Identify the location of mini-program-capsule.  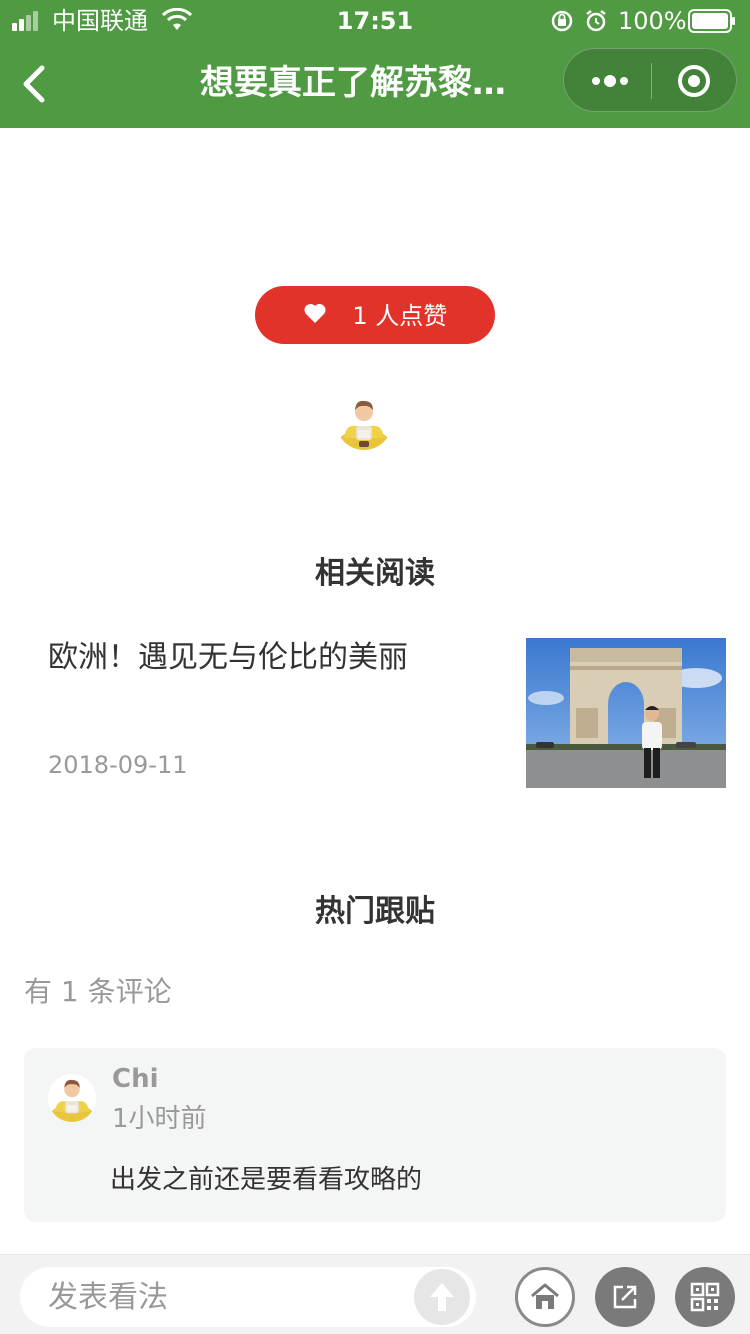
(650, 80).